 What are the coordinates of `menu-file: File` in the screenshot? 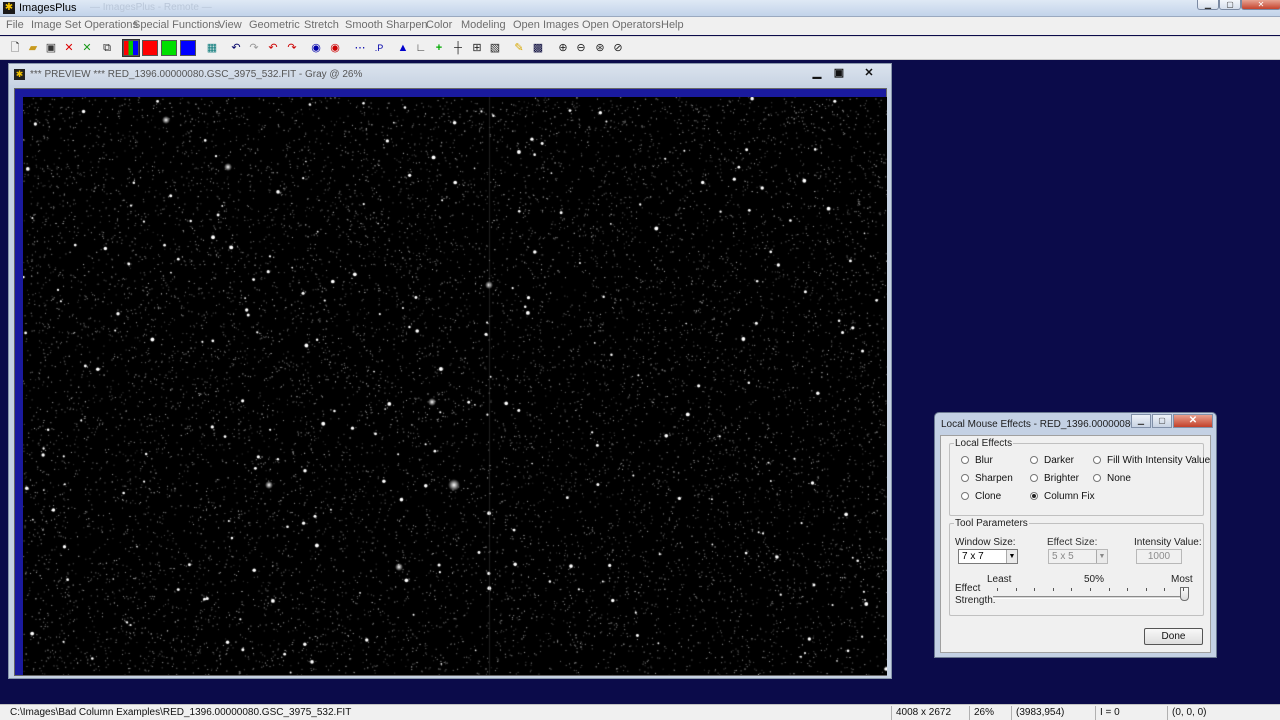 It's located at (15, 25).